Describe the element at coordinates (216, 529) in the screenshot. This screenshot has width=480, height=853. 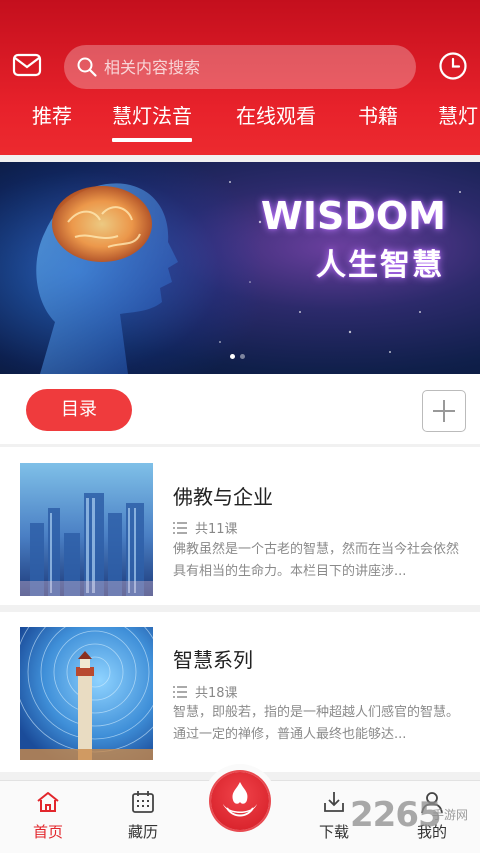
I see `course-count-label: 共11课` at that location.